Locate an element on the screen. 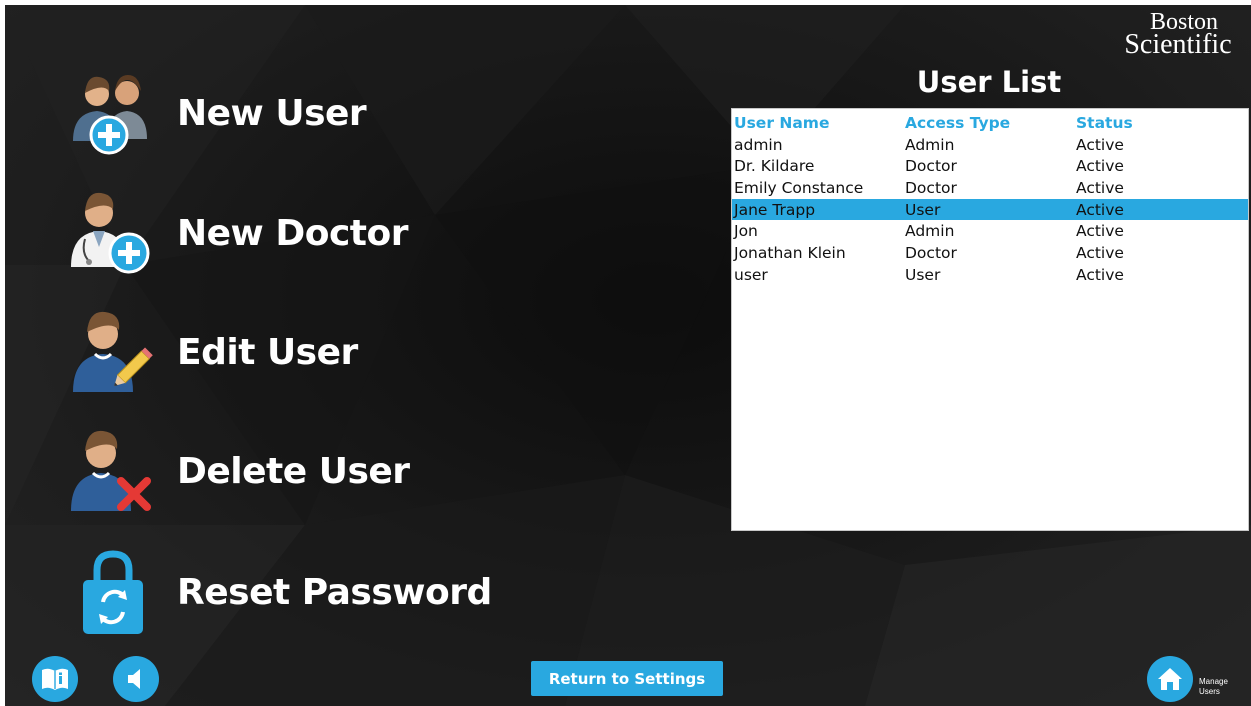  home-caption: Manage Users is located at coordinates (1213, 687).